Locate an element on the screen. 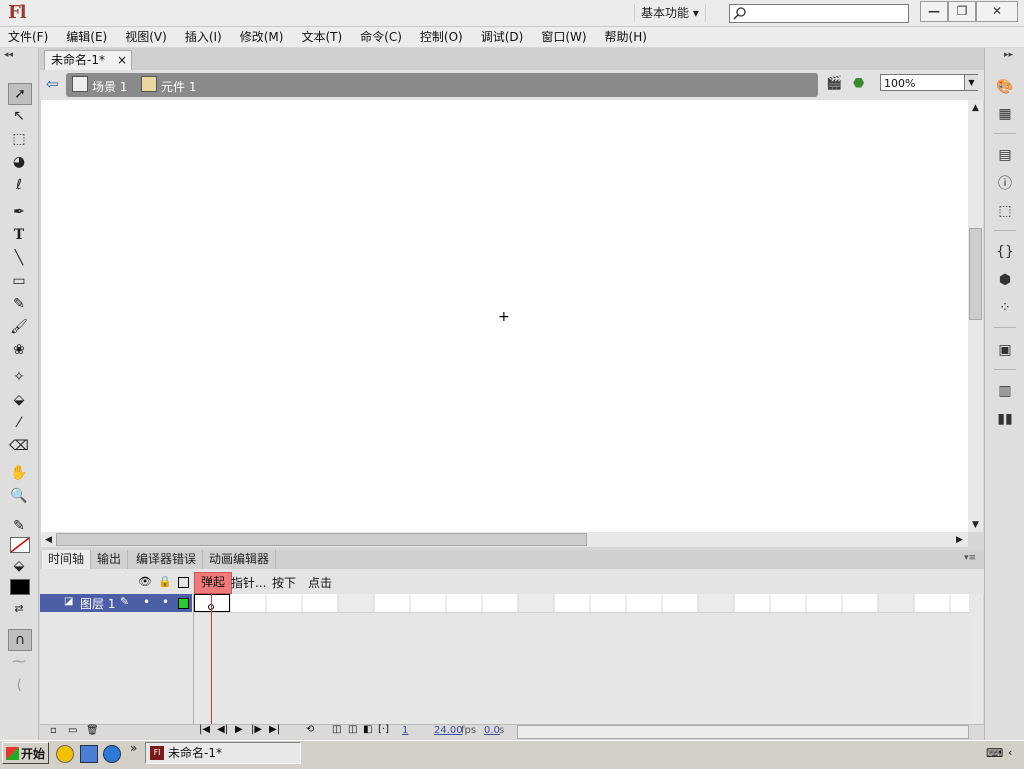 The image size is (1024, 769). bone-icon: ✧ is located at coordinates (19, 377).